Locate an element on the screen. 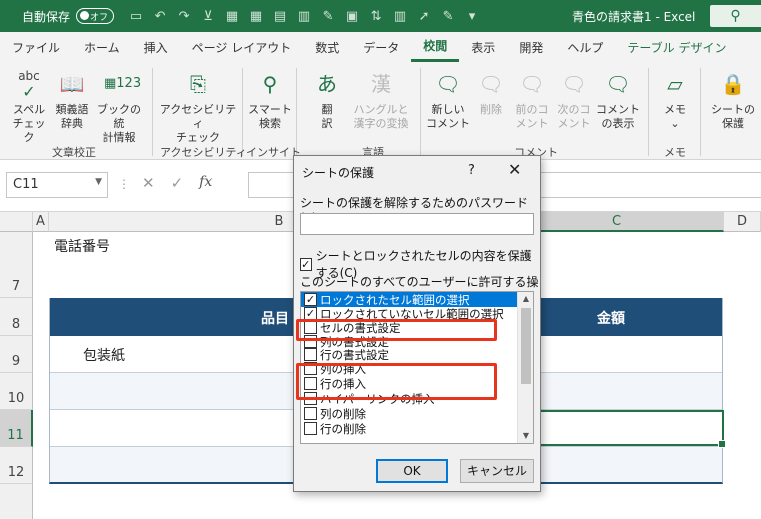 Image resolution: width=761 pixels, height=519 pixels. cancel-icon: ✕ is located at coordinates (148, 183).